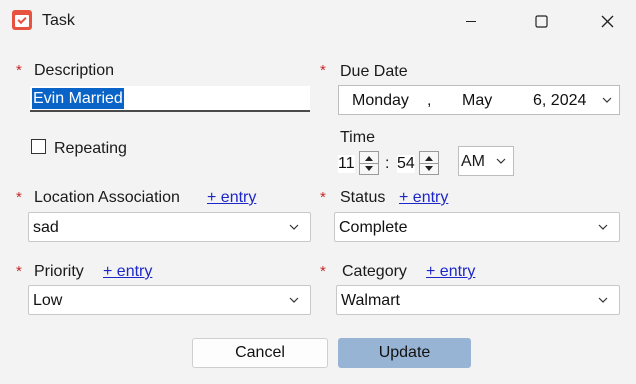 This screenshot has width=636, height=384. Describe the element at coordinates (38, 146) in the screenshot. I see `repeating-checkbox` at that location.